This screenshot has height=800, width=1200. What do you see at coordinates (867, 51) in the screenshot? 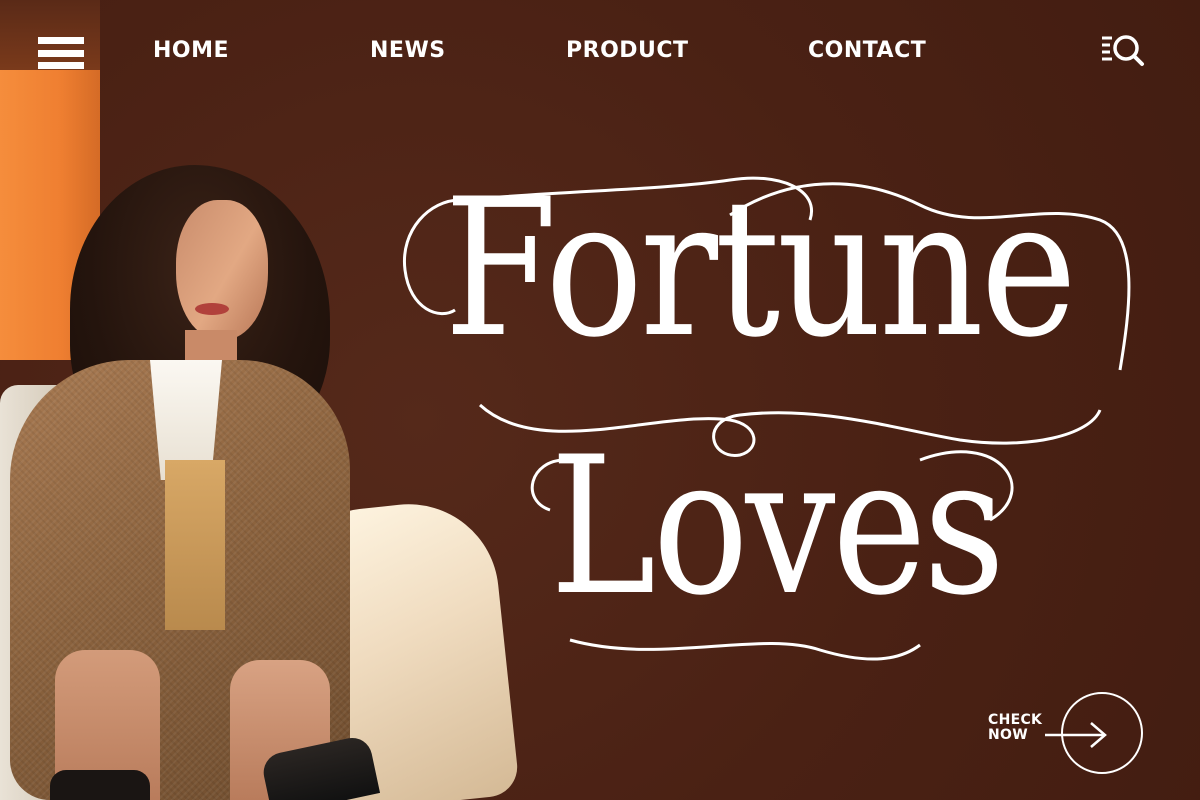
I see `nav-contact-link: CONTACT` at bounding box center [867, 51].